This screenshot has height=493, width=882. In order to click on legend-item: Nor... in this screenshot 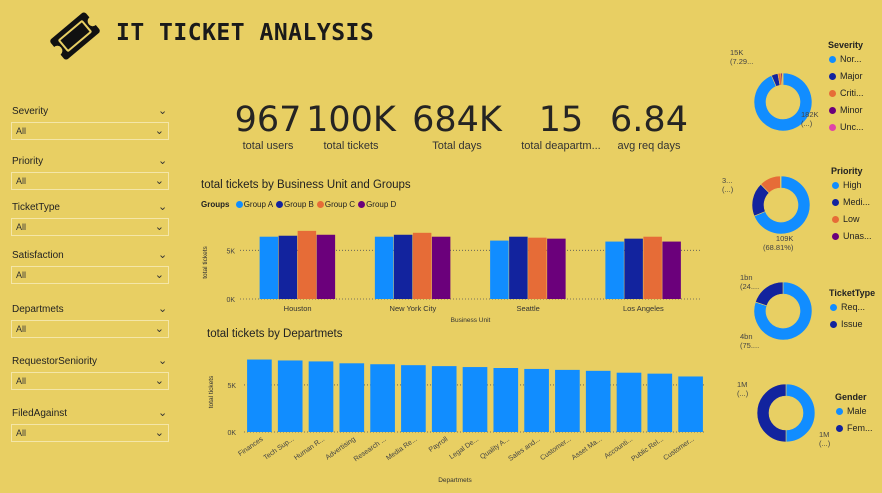, I will do `click(845, 59)`.